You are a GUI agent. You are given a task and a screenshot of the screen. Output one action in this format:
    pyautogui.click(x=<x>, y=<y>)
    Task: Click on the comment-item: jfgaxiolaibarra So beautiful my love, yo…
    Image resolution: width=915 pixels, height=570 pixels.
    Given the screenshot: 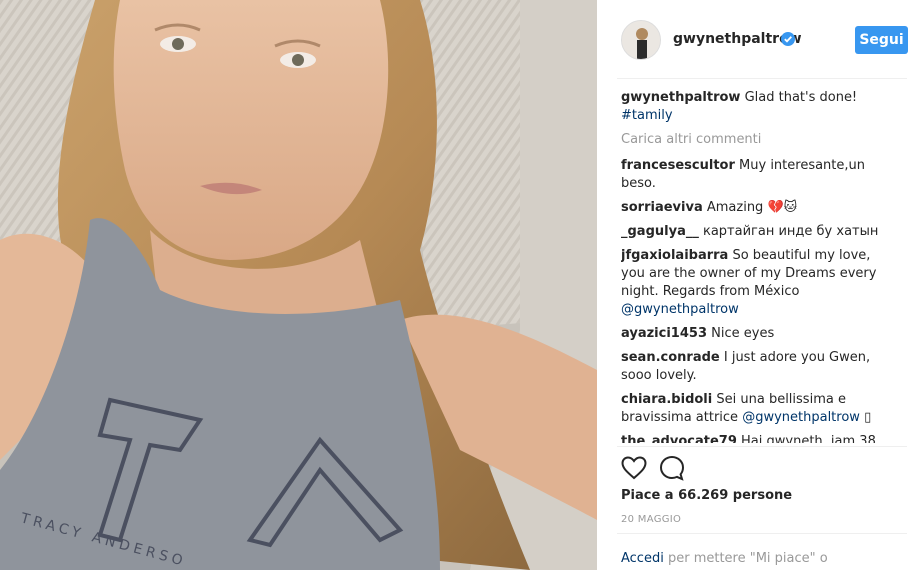 What is the action you would take?
    pyautogui.click(x=756, y=283)
    